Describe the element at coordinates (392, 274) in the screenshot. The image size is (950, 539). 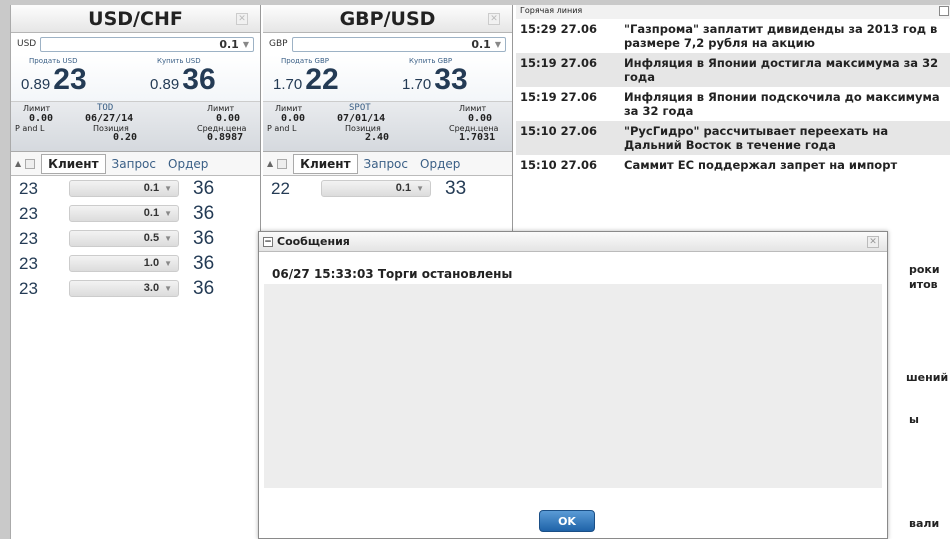
I see `message-text: 06/27 15:33:03 Торги остановлены` at that location.